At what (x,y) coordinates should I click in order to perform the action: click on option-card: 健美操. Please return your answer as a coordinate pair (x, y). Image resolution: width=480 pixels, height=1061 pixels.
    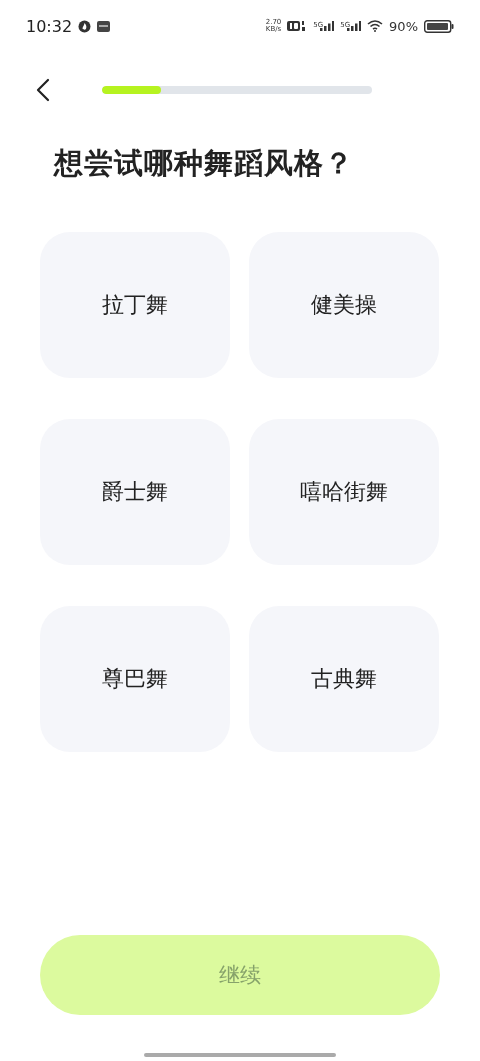
    Looking at the image, I should click on (344, 305).